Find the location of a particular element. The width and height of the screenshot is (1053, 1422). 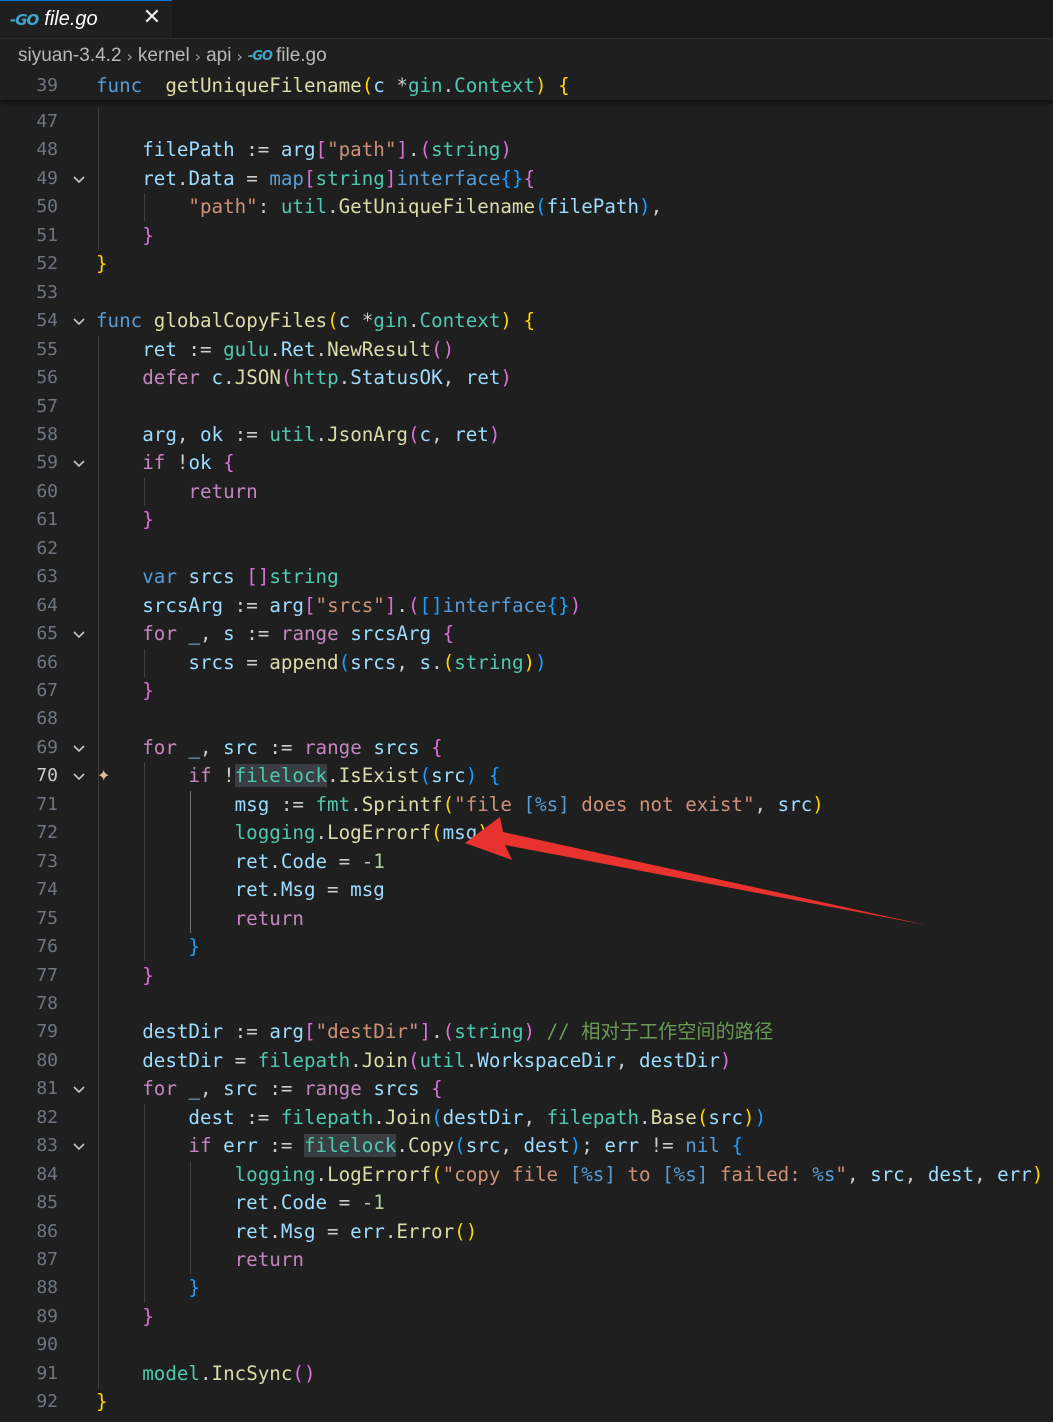

code-line: 66 srcs = append(srcs, s.(string)) is located at coordinates (526, 663).